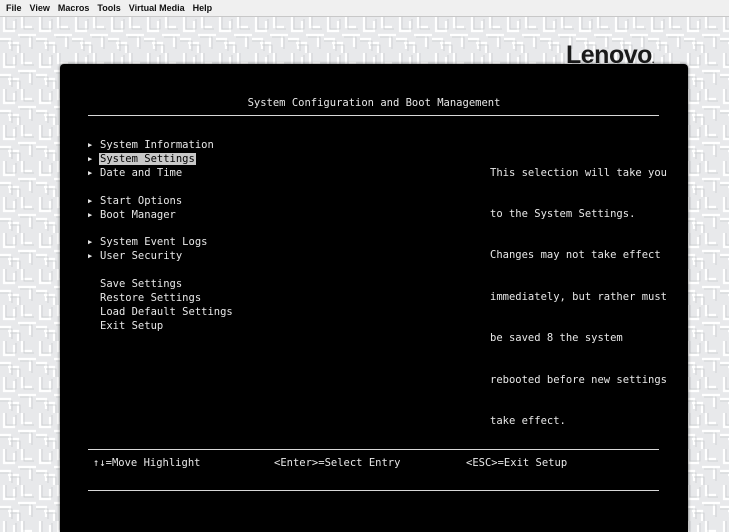 The image size is (729, 532). I want to click on bios-menu-item: ▶ Date and Time, so click(135, 173).